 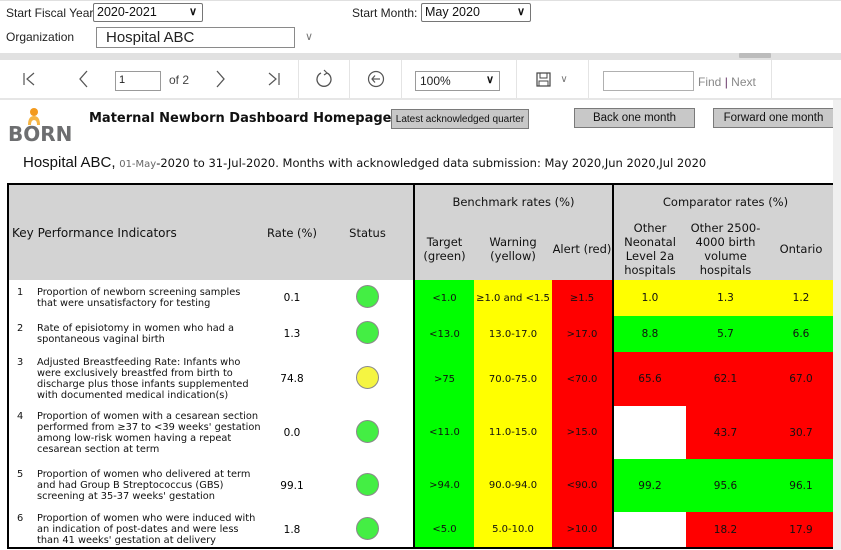 I want to click on previous-page-icon, so click(x=83, y=79).